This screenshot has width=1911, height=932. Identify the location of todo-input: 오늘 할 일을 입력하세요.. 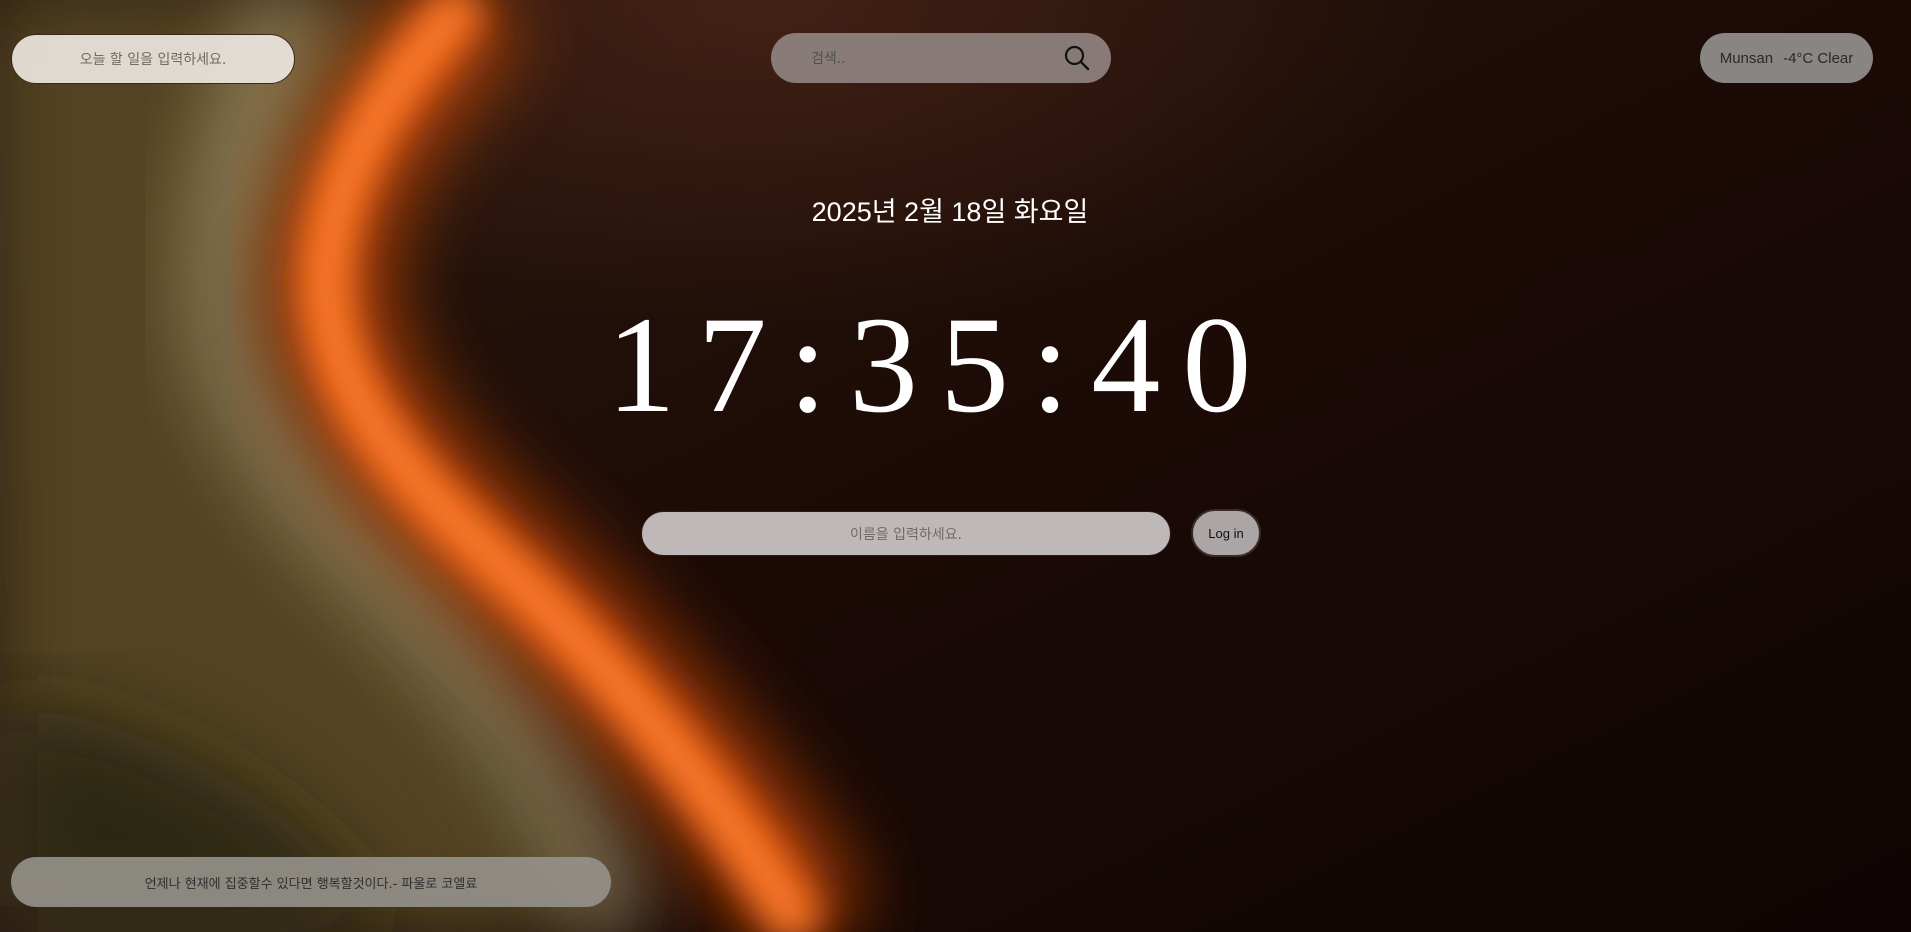
(153, 59).